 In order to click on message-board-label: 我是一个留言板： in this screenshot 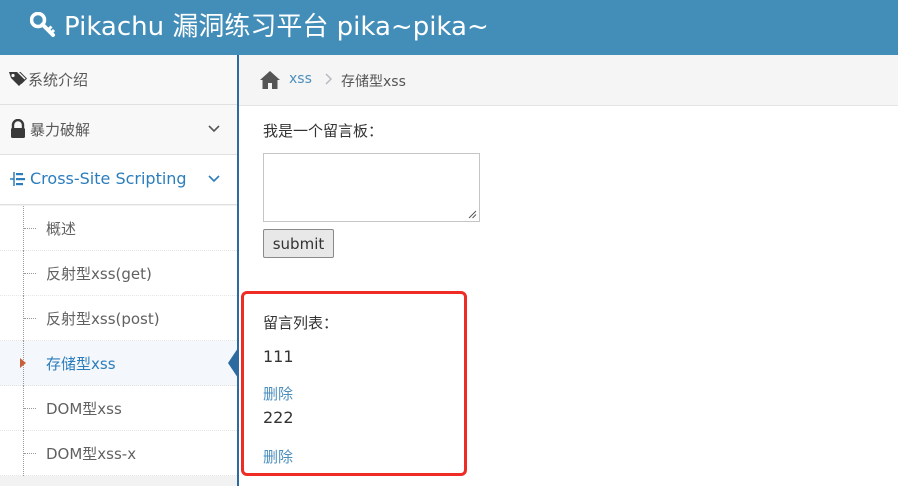, I will do `click(323, 131)`.